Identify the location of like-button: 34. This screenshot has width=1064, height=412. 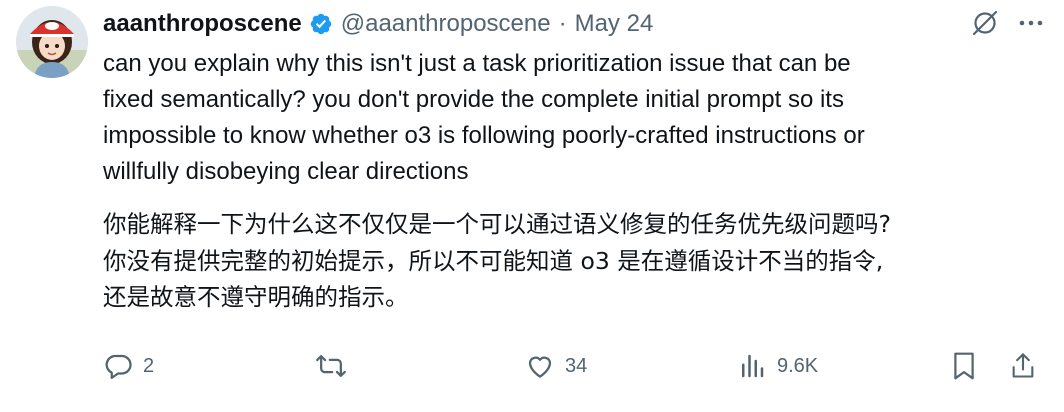
(556, 366).